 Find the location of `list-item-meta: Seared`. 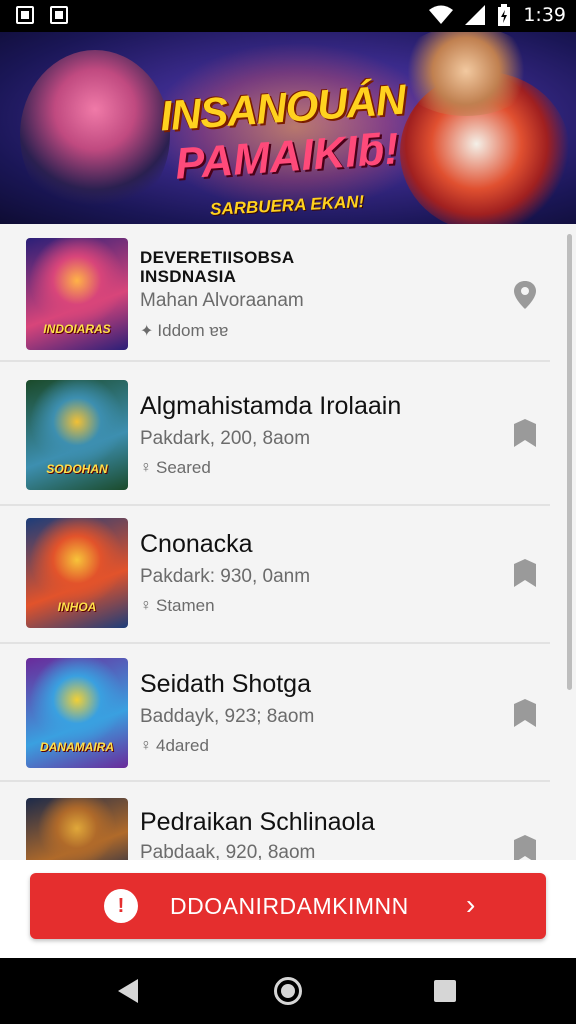

list-item-meta: Seared is located at coordinates (183, 467).